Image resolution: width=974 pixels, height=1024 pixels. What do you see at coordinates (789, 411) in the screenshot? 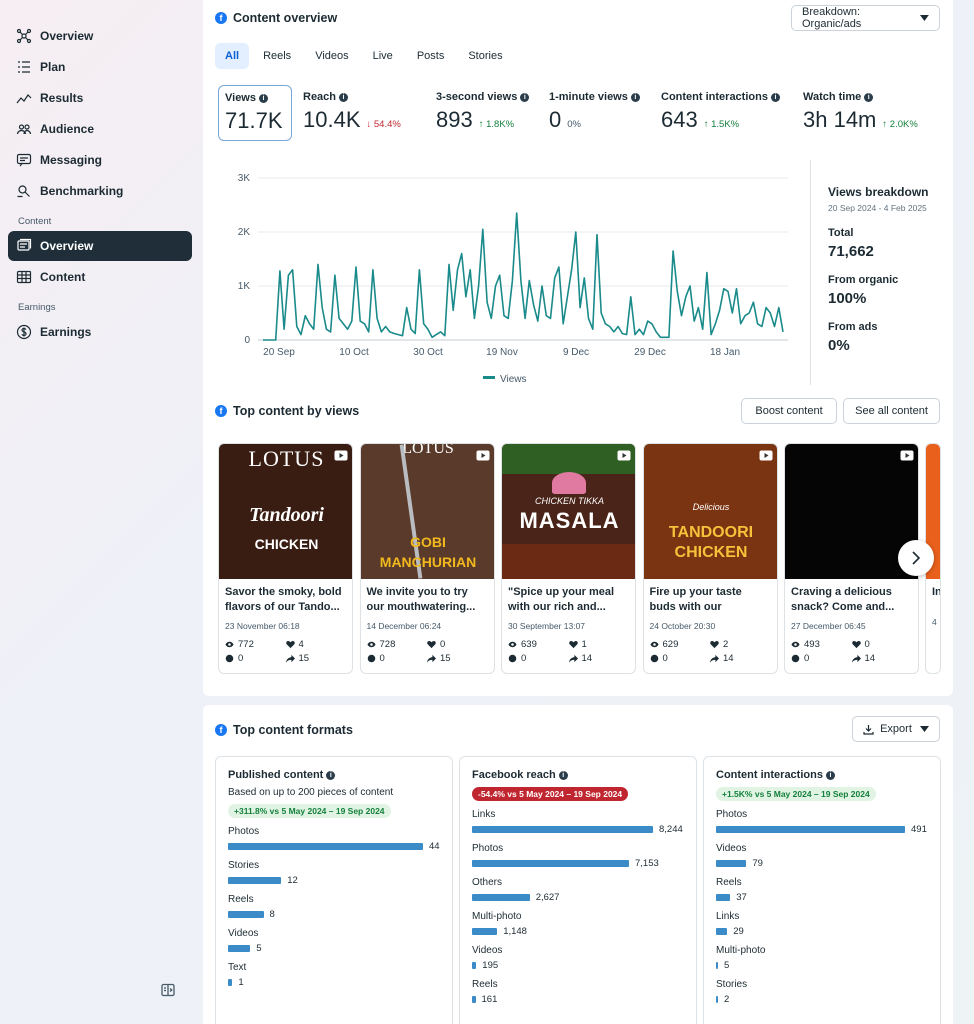
I see `boost-content-button: Boost content` at bounding box center [789, 411].